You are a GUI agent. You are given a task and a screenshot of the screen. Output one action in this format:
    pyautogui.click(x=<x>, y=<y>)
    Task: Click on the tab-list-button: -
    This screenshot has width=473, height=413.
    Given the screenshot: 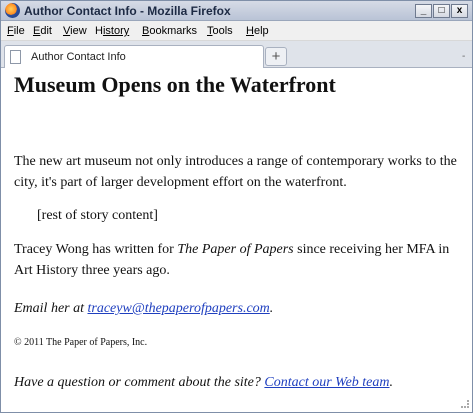 What is the action you would take?
    pyautogui.click(x=463, y=56)
    